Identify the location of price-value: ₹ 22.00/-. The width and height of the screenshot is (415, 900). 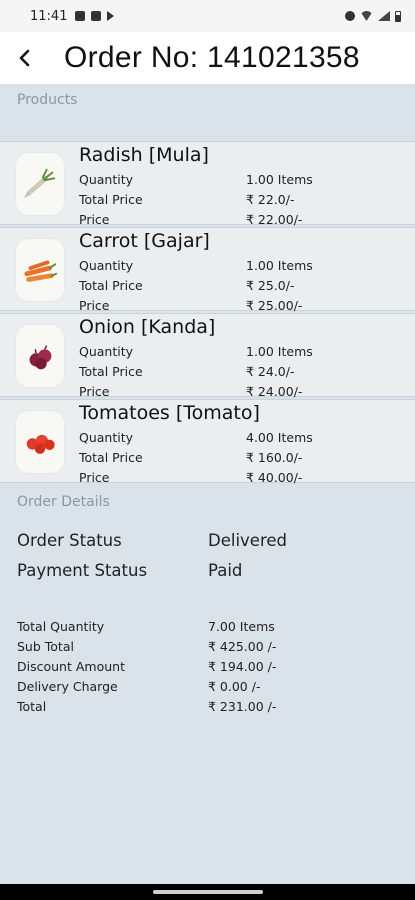
(274, 219).